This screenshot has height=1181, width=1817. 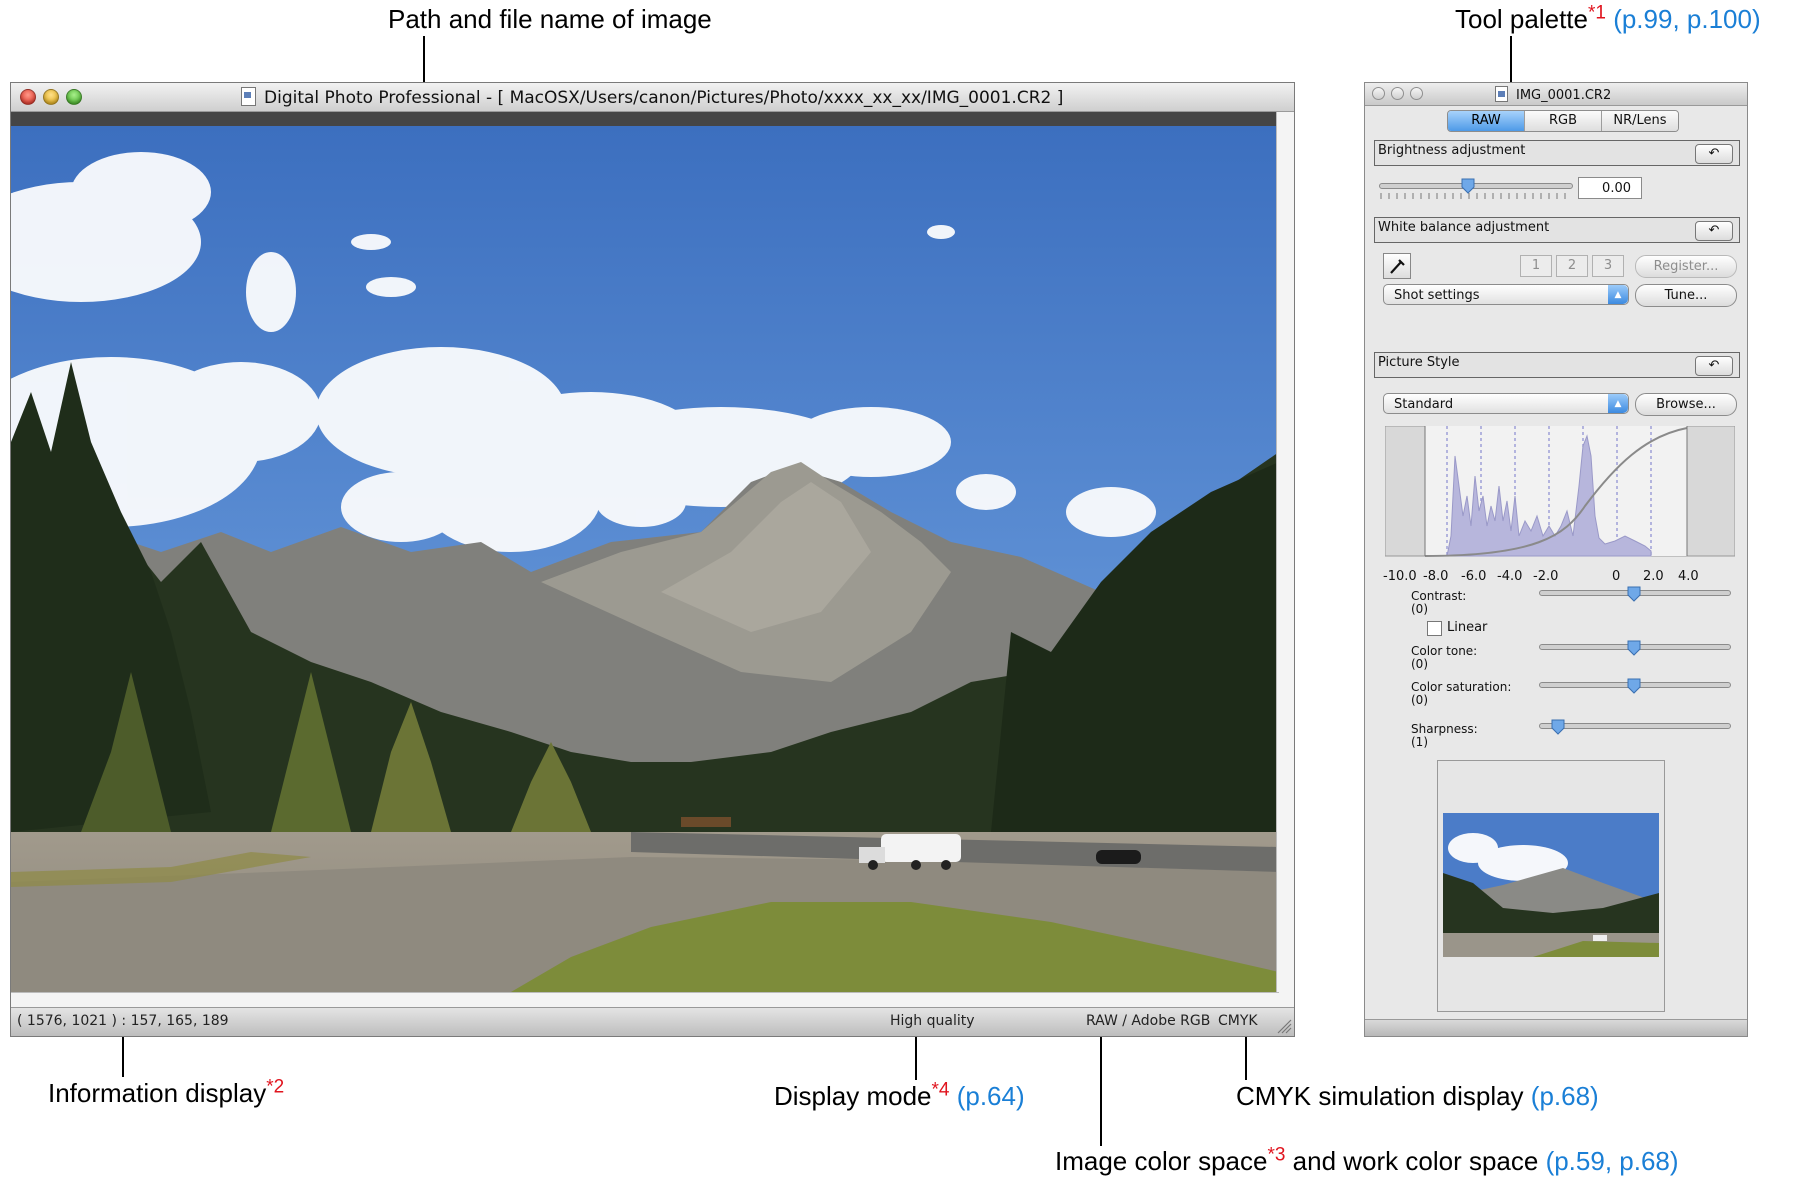 I want to click on color-space-label: RAW / Adobe RGB, so click(x=1148, y=1021).